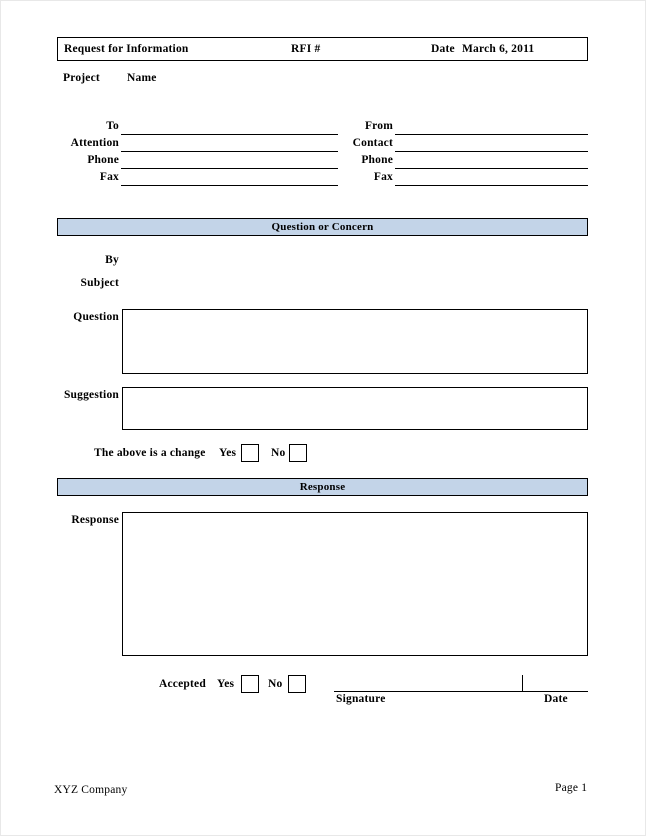 Image resolution: width=646 pixels, height=836 pixels. Describe the element at coordinates (355, 584) in the screenshot. I see `response-textarea` at that location.